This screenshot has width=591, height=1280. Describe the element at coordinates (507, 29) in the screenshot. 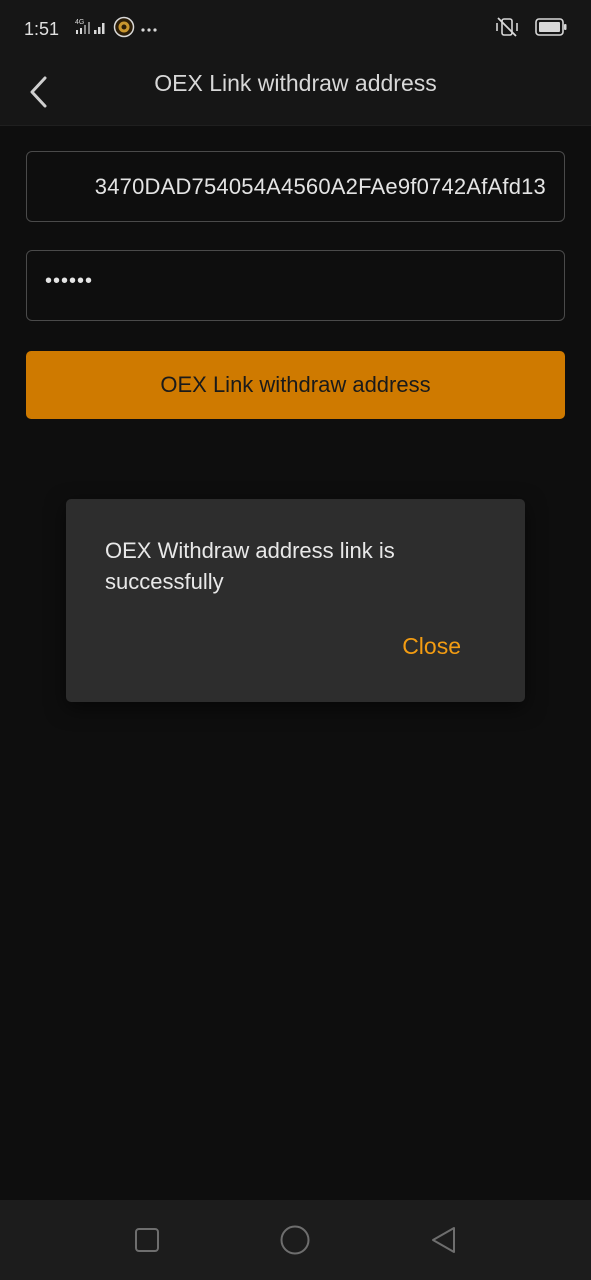

I see `vibrate-off-icon` at that location.